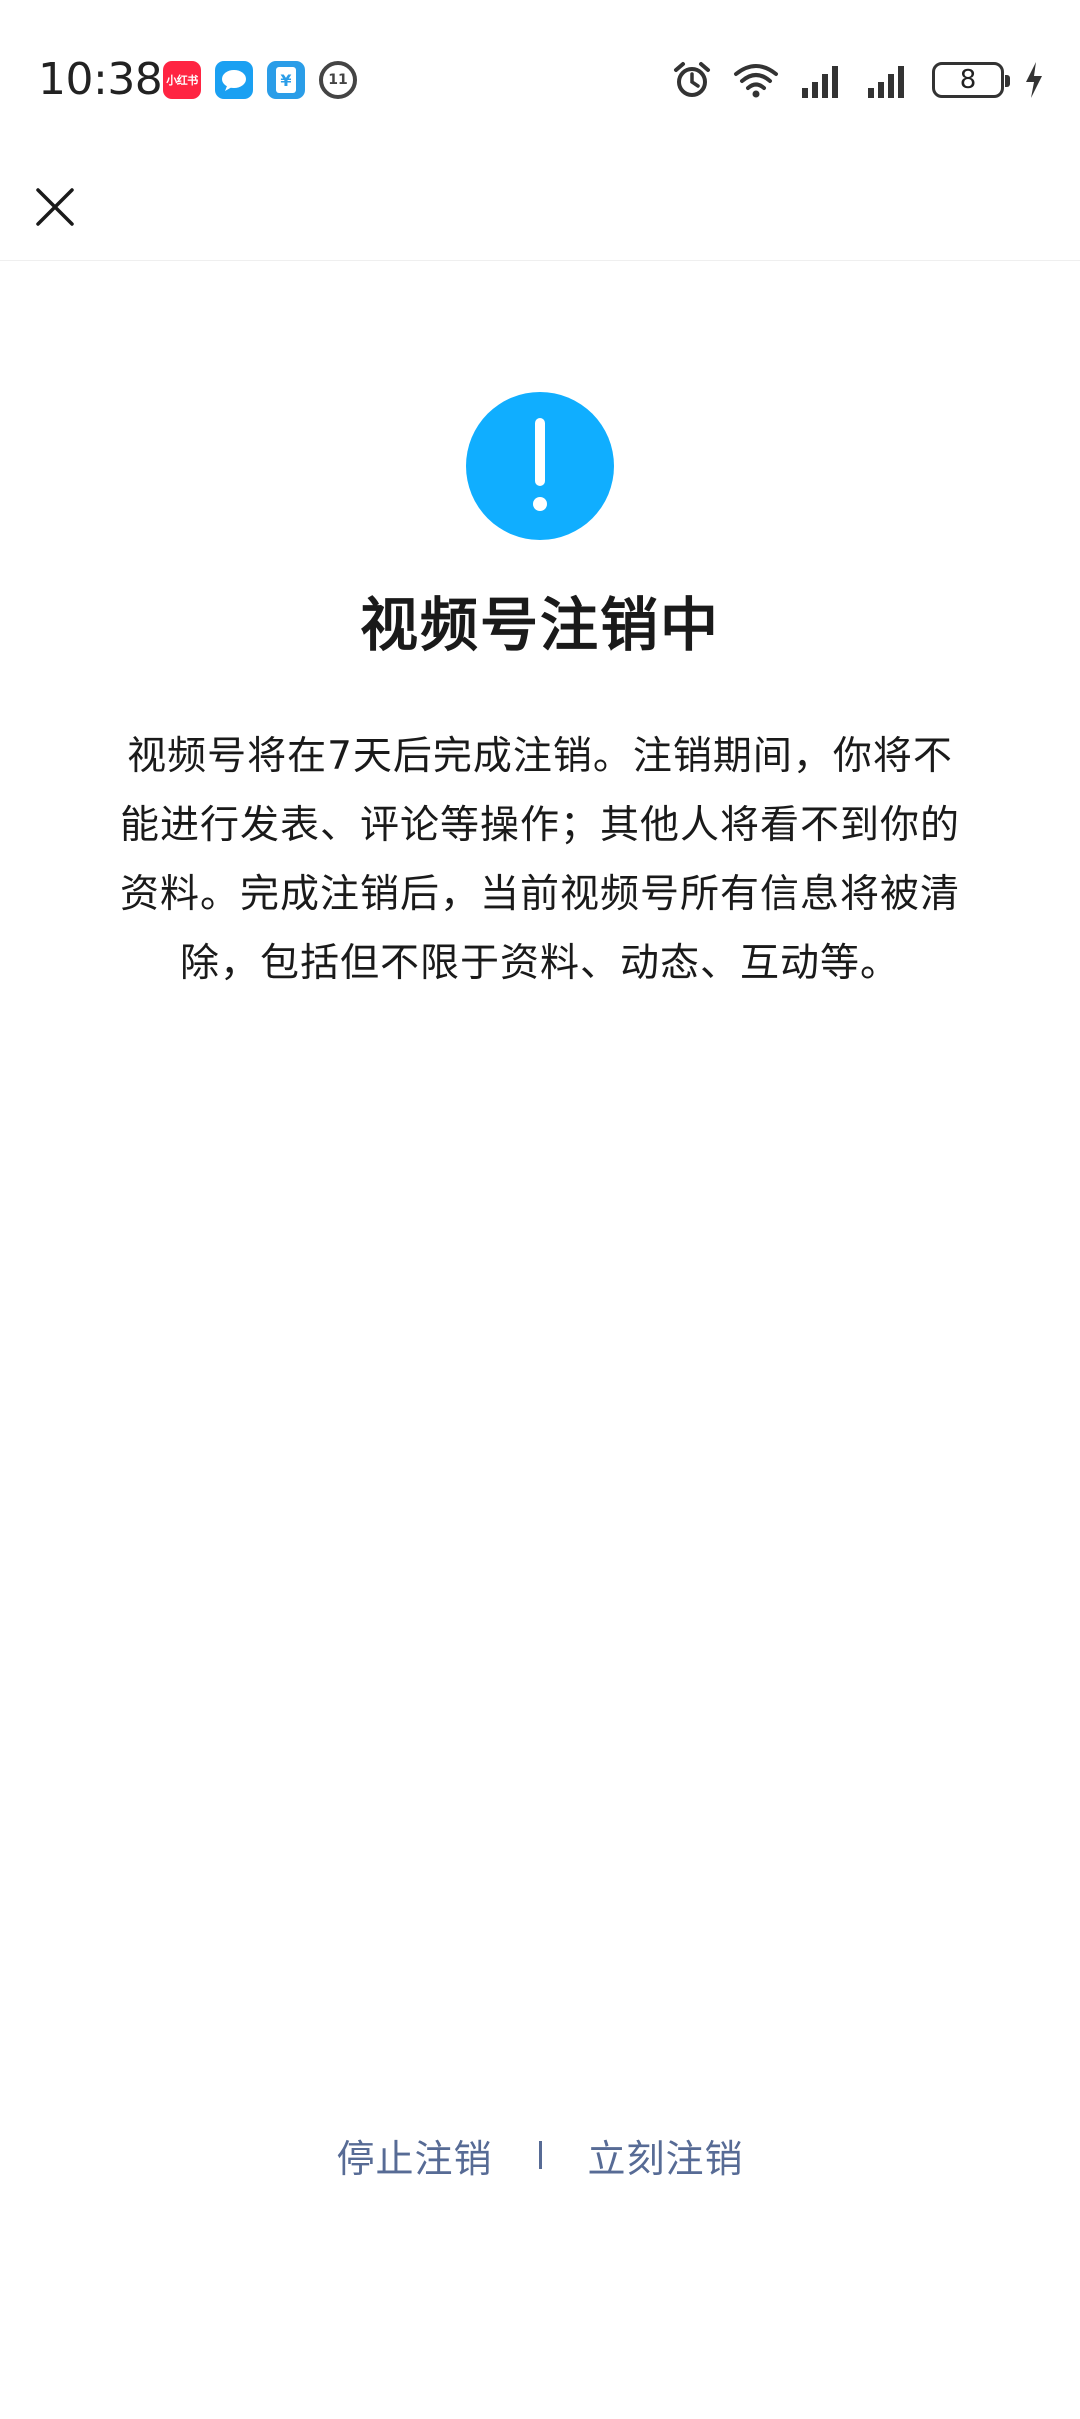 The width and height of the screenshot is (1080, 2419). I want to click on yuan-wallet-icon: ¥, so click(286, 80).